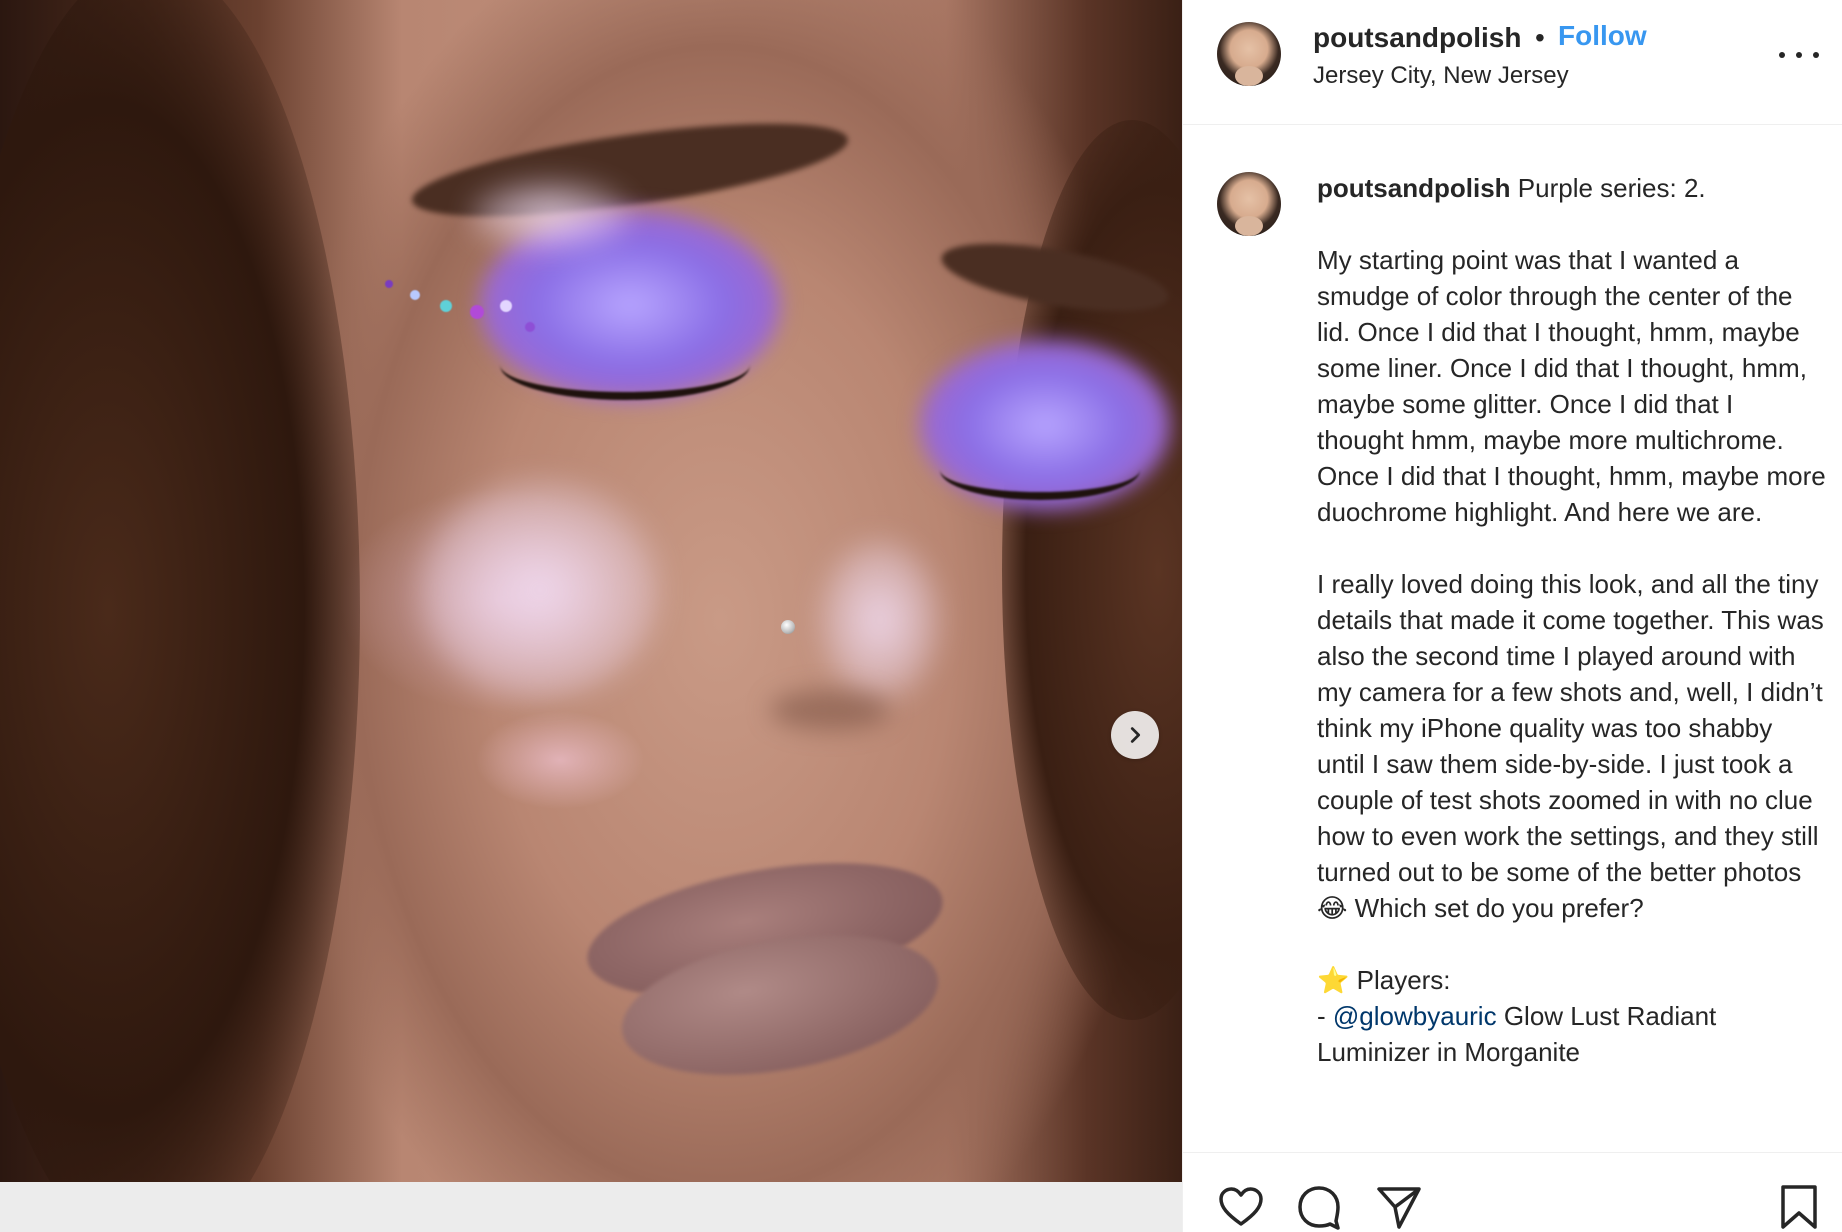  What do you see at coordinates (1441, 76) in the screenshot?
I see `location-link: Jersey City, New Jersey` at bounding box center [1441, 76].